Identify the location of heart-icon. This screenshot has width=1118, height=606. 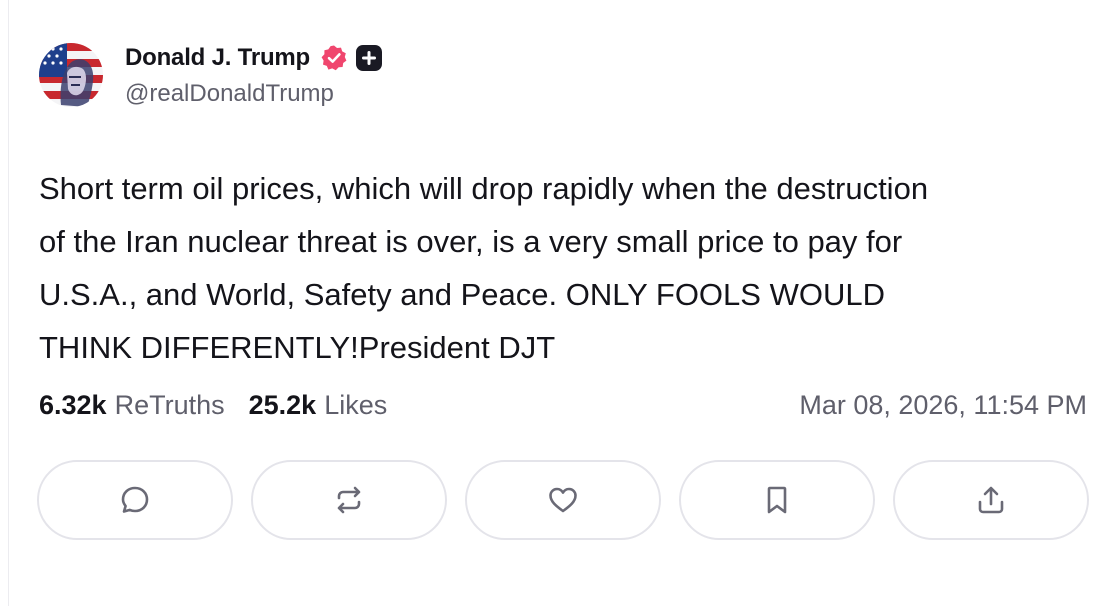
(563, 500).